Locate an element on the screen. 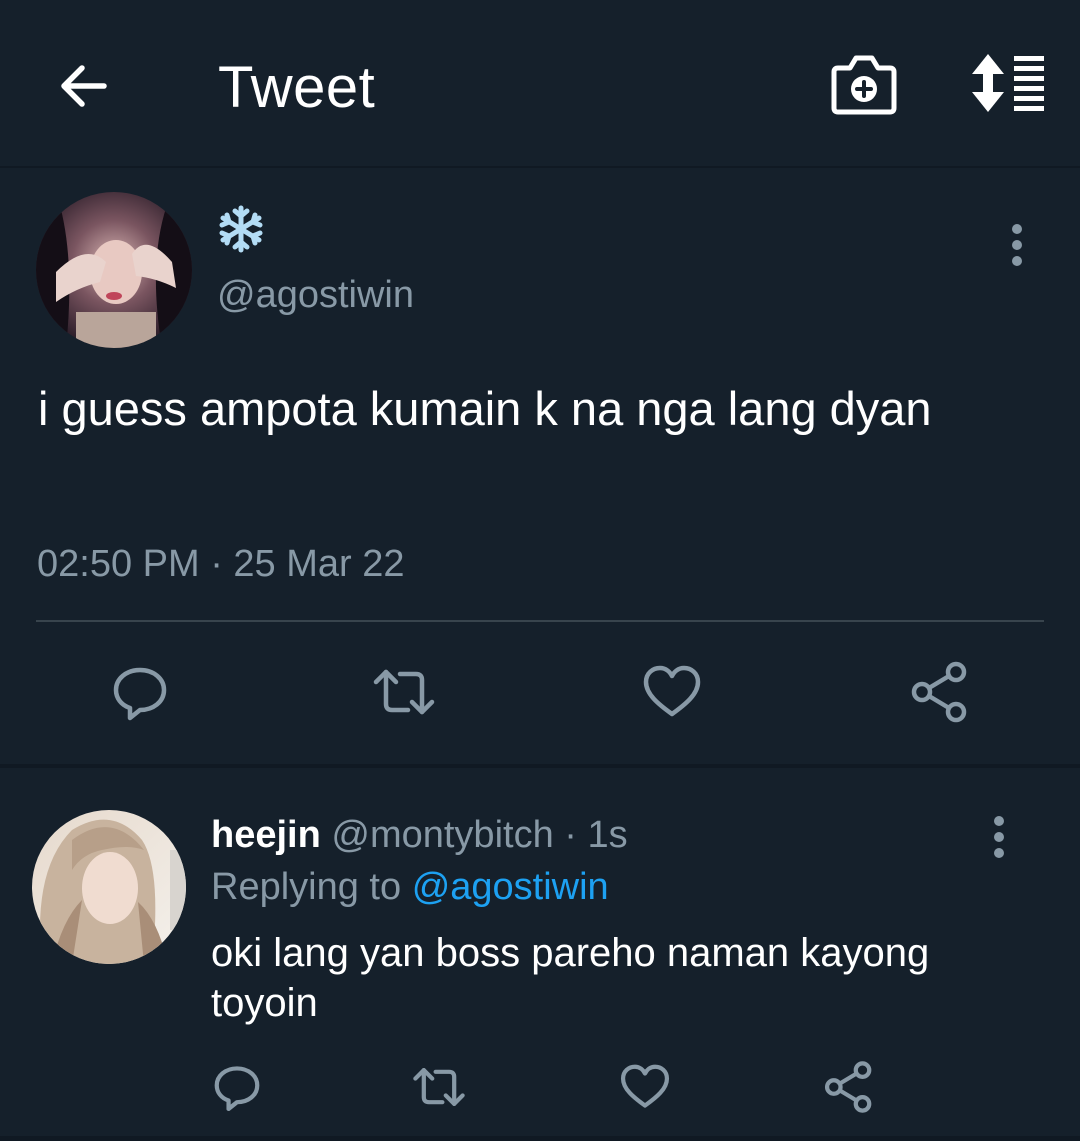  reply-author-handle: @montybitch is located at coordinates (442, 835).